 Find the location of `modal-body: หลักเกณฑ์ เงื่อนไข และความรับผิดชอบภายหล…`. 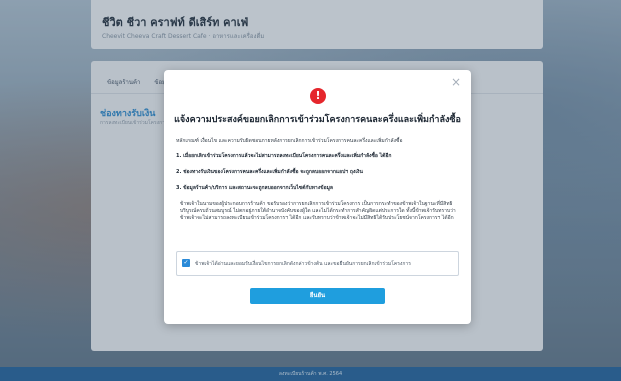

modal-body: หลักเกณฑ์ เงื่อนไข และความรับผิดชอบภายหล… is located at coordinates (318, 180).